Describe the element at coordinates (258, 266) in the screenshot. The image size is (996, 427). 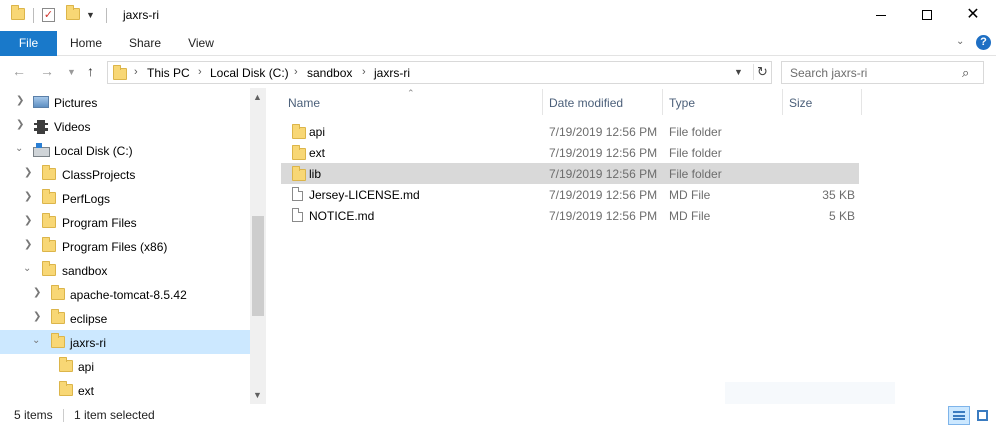
I see `scrollbar-thumb` at that location.